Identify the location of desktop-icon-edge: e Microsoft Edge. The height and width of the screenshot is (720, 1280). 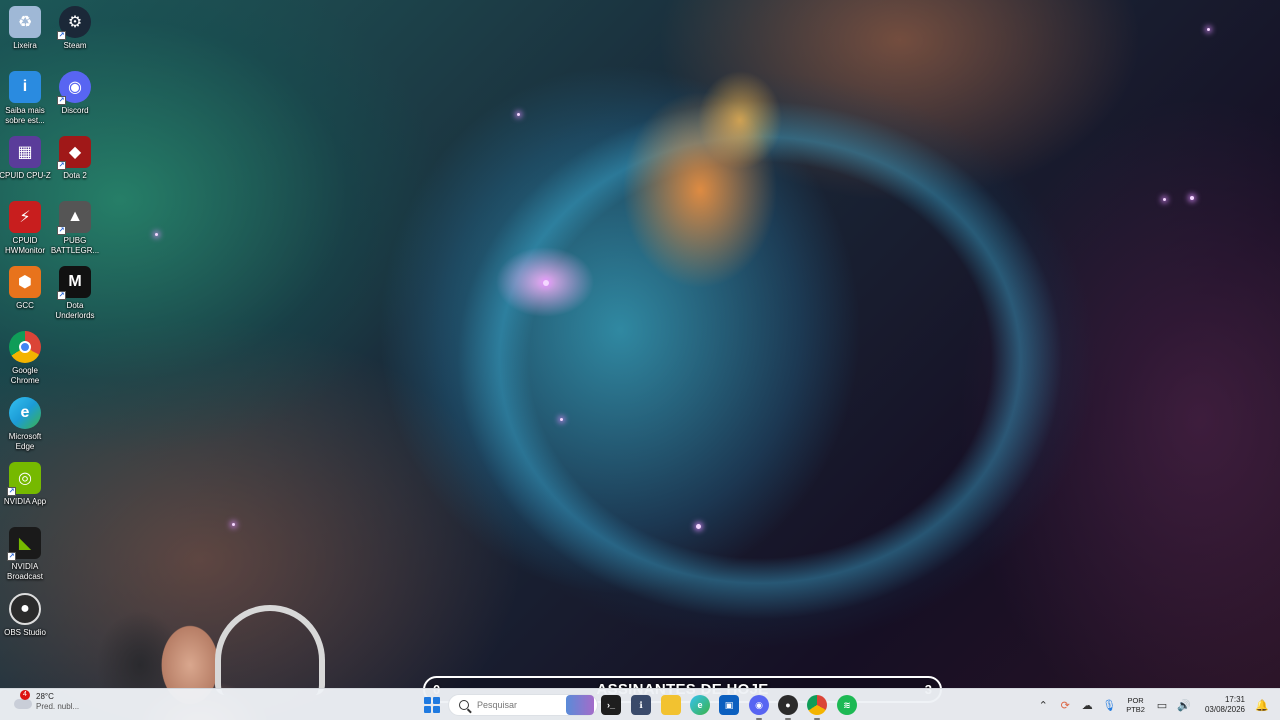
(26, 424).